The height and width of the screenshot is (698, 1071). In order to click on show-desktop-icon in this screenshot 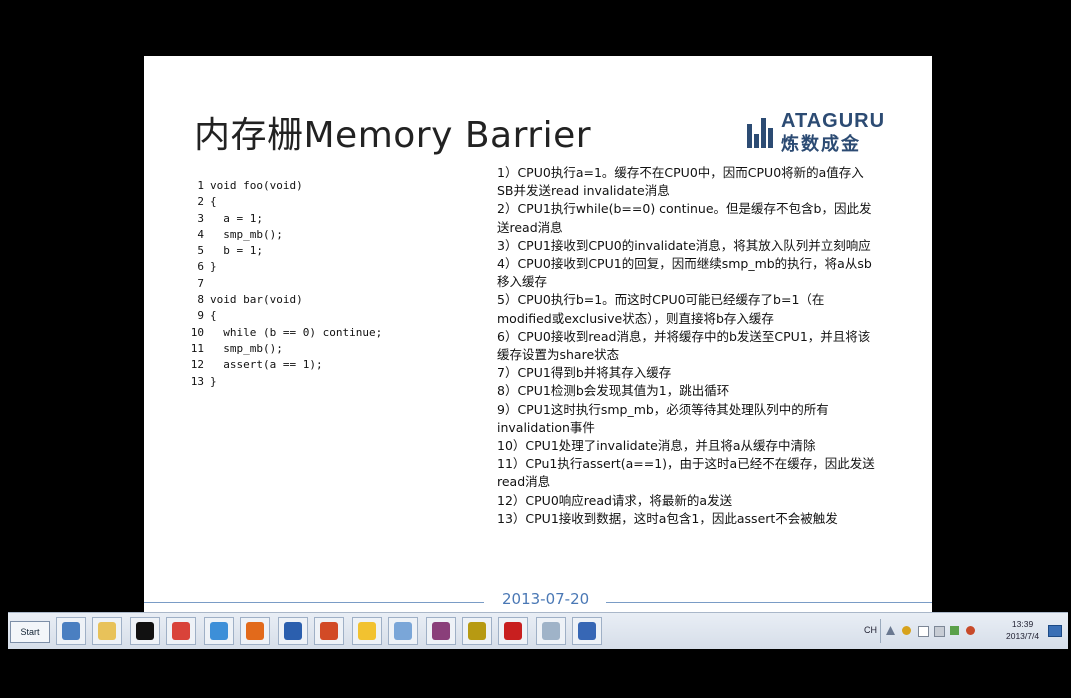, I will do `click(1055, 631)`.